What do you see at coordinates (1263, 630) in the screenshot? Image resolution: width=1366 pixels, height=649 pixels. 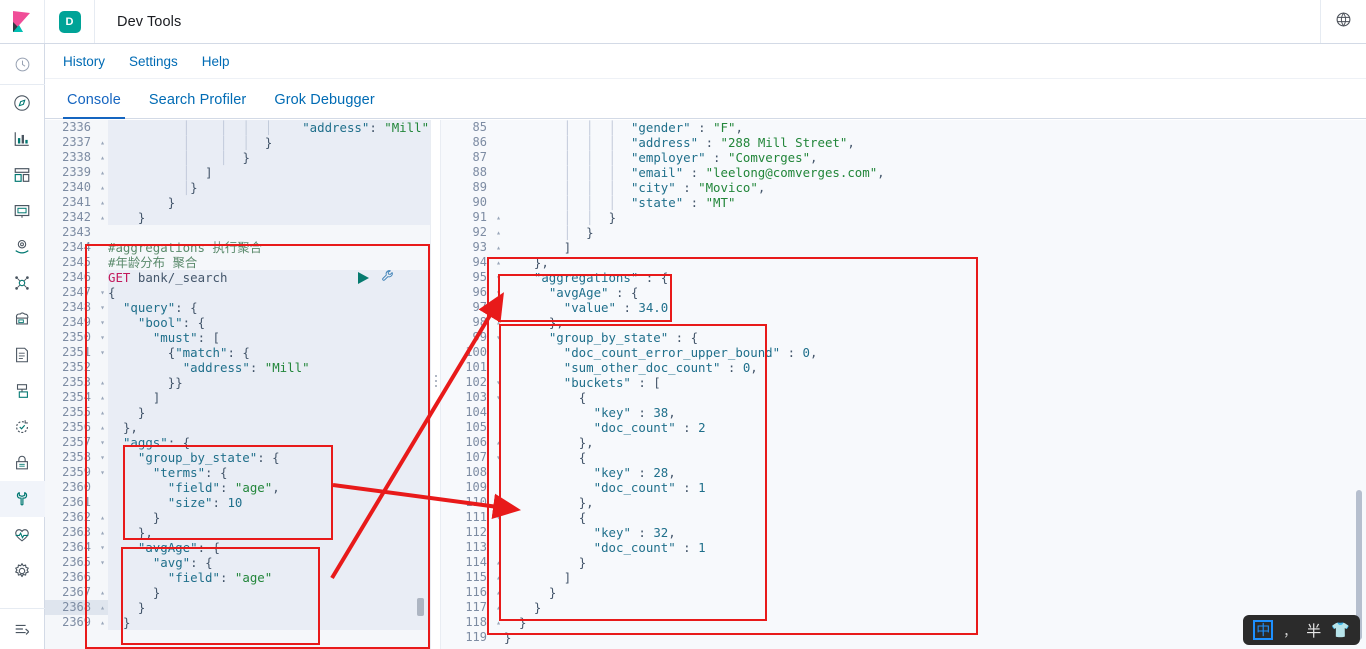 I see `ime-mode-indicator: 中` at bounding box center [1263, 630].